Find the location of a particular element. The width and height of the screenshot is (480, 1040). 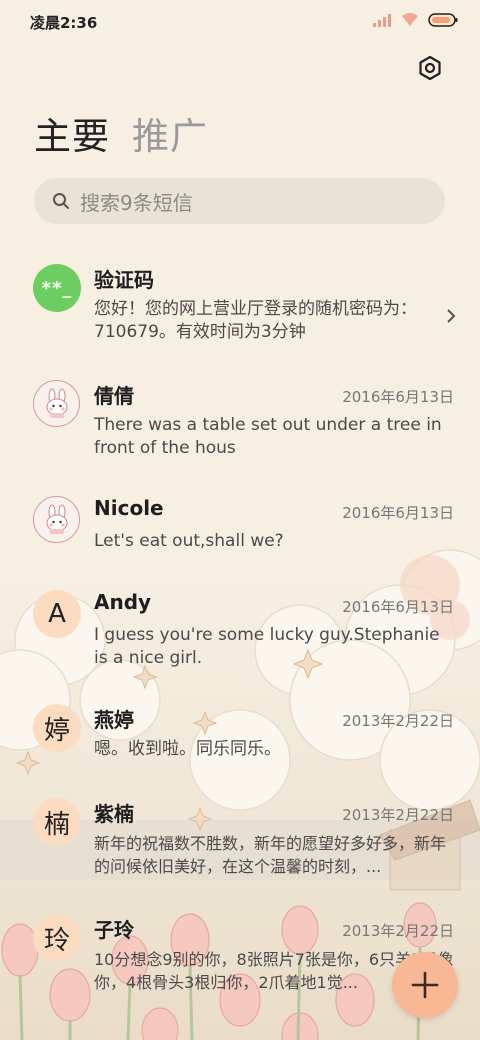

sender-name: 紫楠 is located at coordinates (114, 814).